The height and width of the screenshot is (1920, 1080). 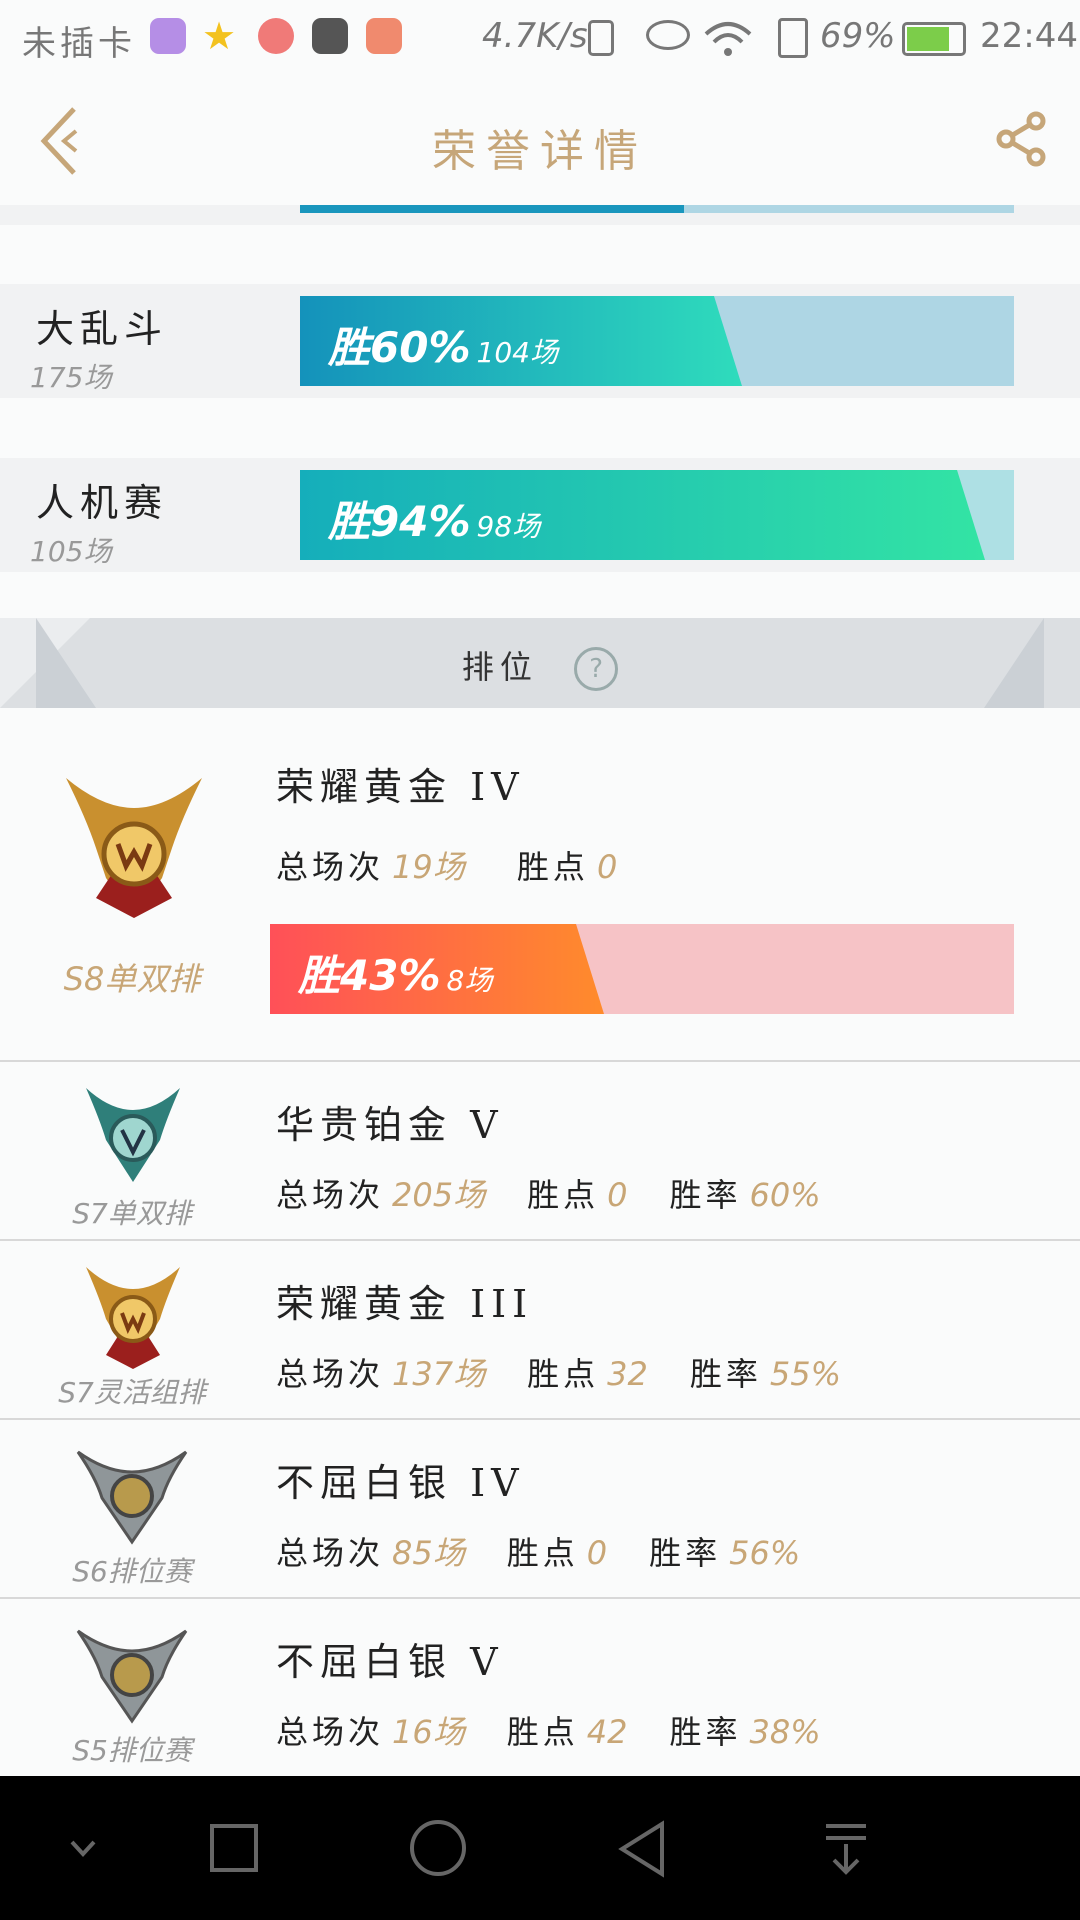 What do you see at coordinates (558, 1374) in the screenshot?
I see `rank-stats: 总场次 137场 胜点 32 胜率 55%` at bounding box center [558, 1374].